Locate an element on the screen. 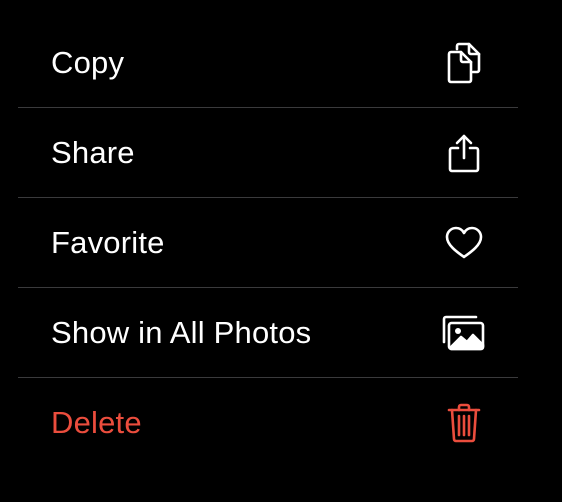 Image resolution: width=562 pixels, height=502 pixels. heart-icon is located at coordinates (464, 243).